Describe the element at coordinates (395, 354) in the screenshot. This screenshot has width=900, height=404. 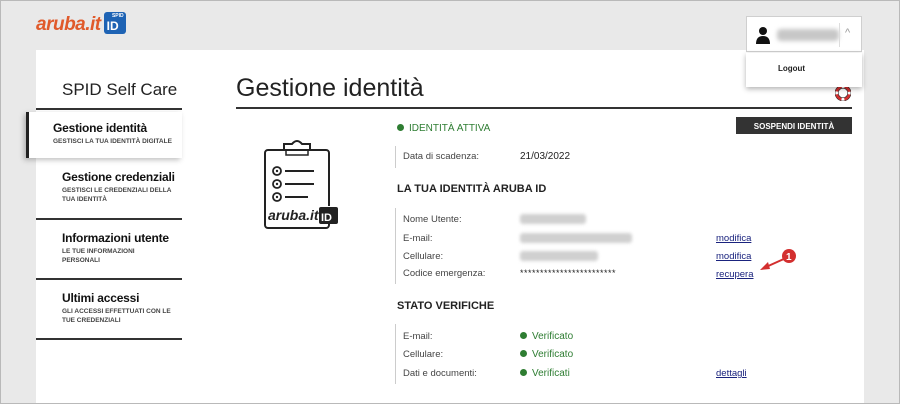
I see `verification-vline` at that location.